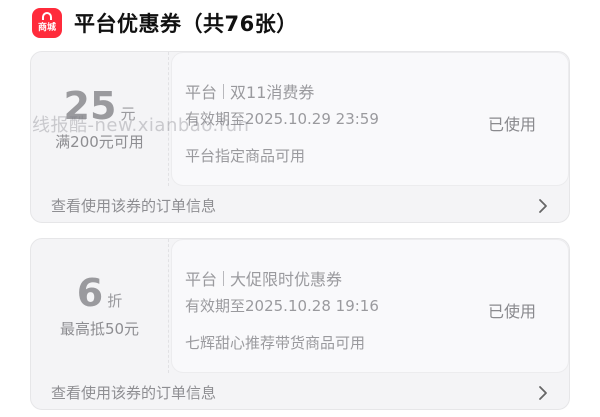 The image size is (600, 417). What do you see at coordinates (282, 119) in the screenshot?
I see `coupon-validity: 有效期至2025.10.29 23:59` at bounding box center [282, 119].